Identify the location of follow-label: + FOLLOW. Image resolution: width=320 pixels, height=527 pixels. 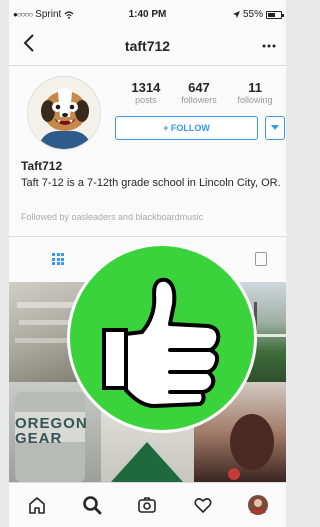
(186, 128).